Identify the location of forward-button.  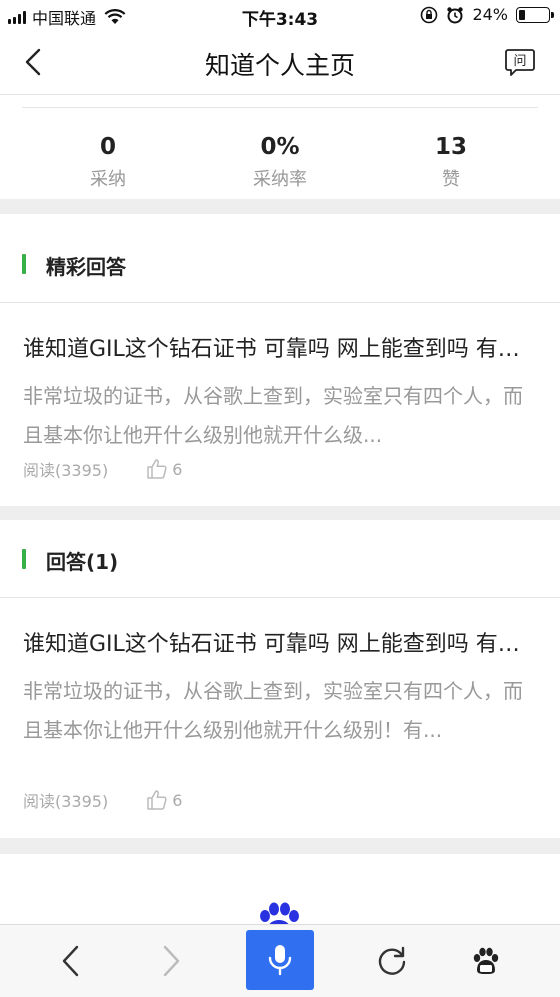
(171, 961).